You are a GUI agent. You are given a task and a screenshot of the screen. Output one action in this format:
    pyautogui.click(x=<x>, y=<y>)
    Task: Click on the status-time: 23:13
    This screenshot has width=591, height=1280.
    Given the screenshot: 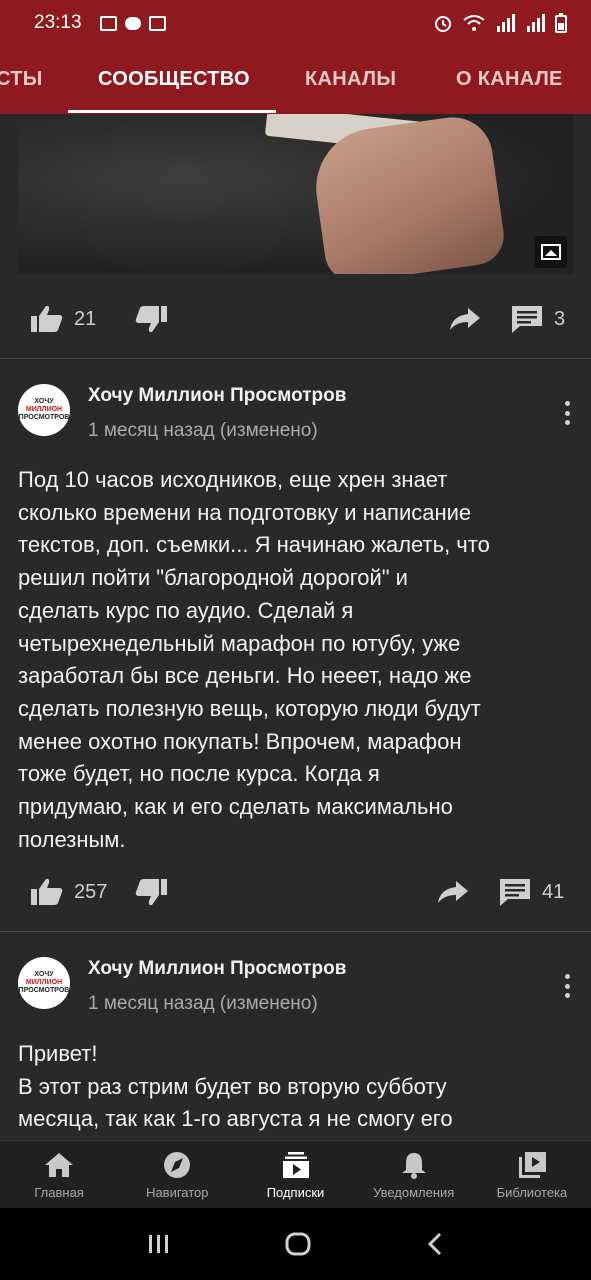 What is the action you would take?
    pyautogui.click(x=58, y=22)
    